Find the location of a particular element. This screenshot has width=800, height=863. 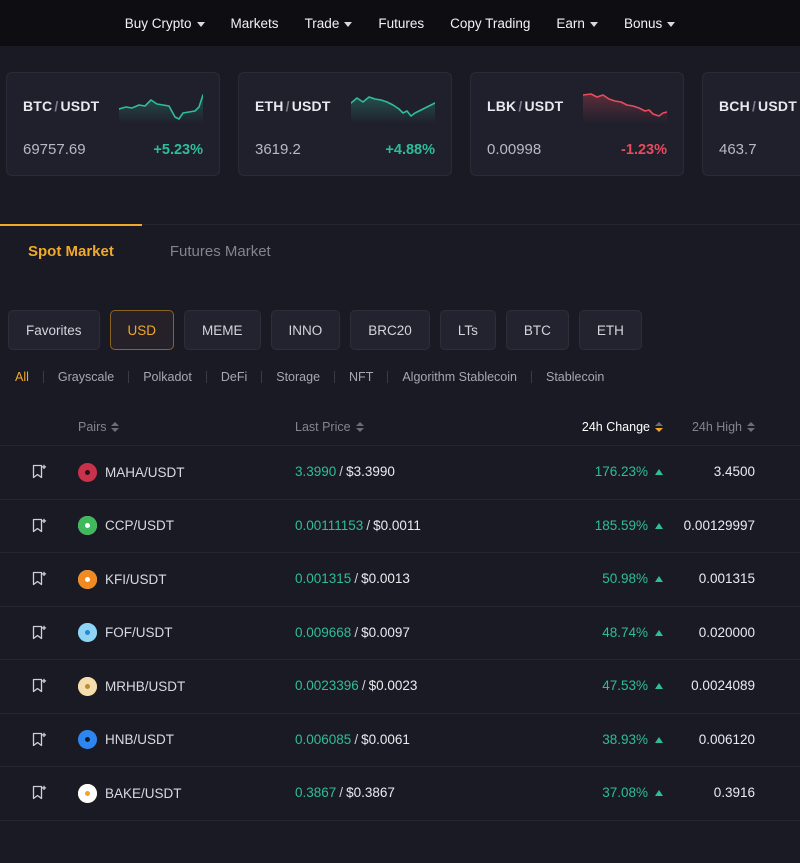

table-row: BAKE/USDT 0.3867/$0.3867 37.08% 0.3916 is located at coordinates (400, 794).